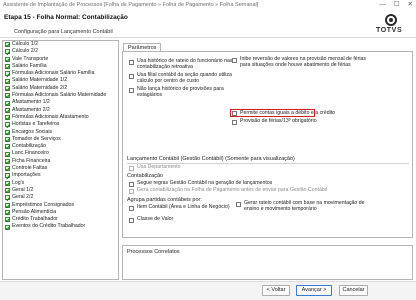 The width and height of the screenshot is (416, 300). Describe the element at coordinates (164, 200) in the screenshot. I see `agrupa-title: Agrupa partidas contábeis por:` at that location.